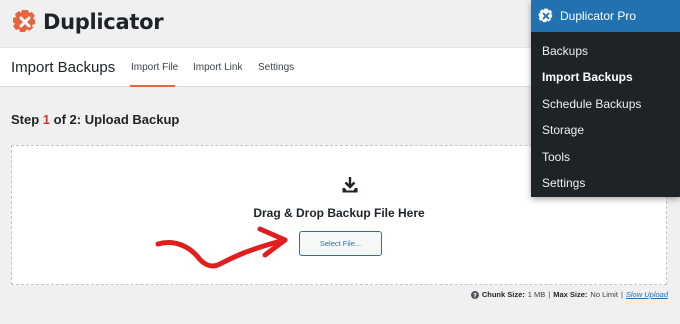 This screenshot has width=680, height=324. I want to click on step-current-number: 1, so click(46, 119).